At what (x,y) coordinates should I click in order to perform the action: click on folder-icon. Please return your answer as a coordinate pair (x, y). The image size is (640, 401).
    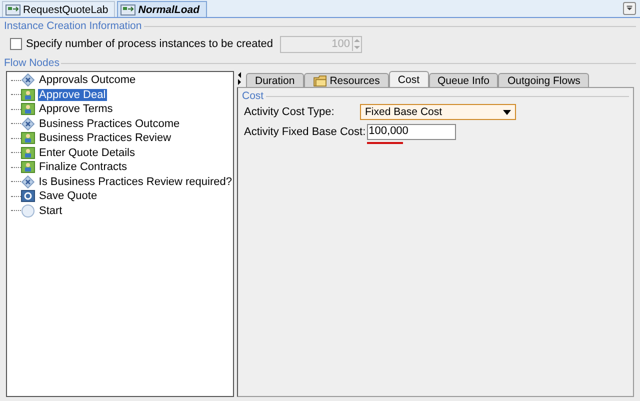
    Looking at the image, I should click on (320, 80).